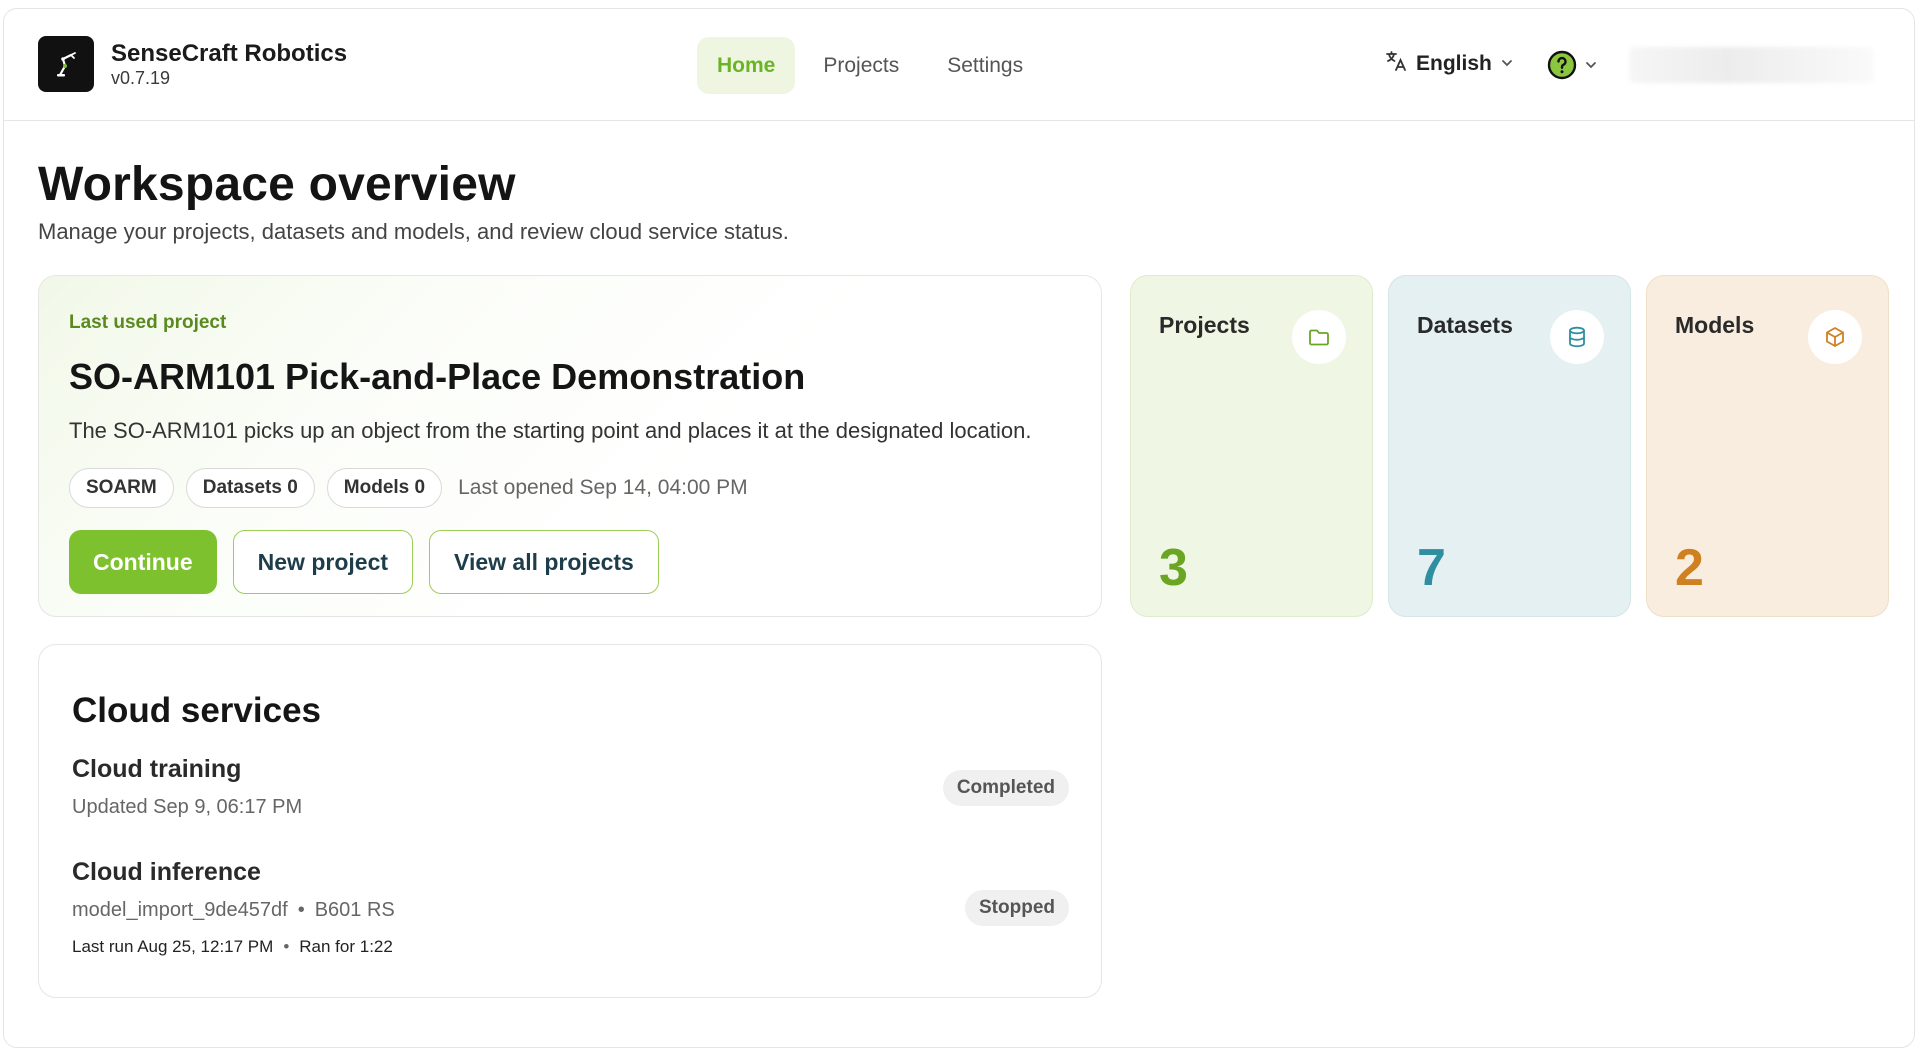 Image resolution: width=1920 pixels, height=1048 pixels. Describe the element at coordinates (1396, 64) in the screenshot. I see `translate-icon` at that location.